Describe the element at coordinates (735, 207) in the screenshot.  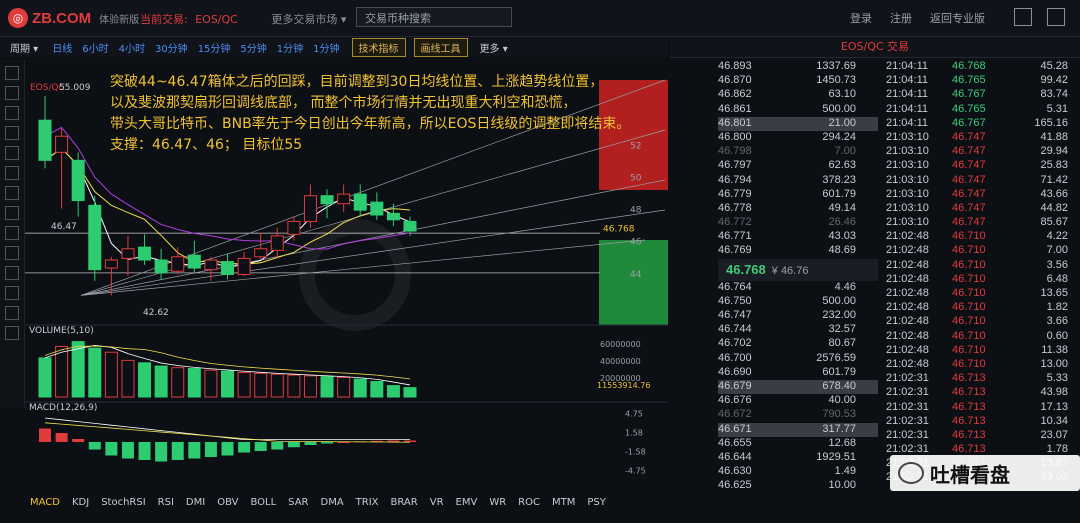
I see `order-price: 46.778` at that location.